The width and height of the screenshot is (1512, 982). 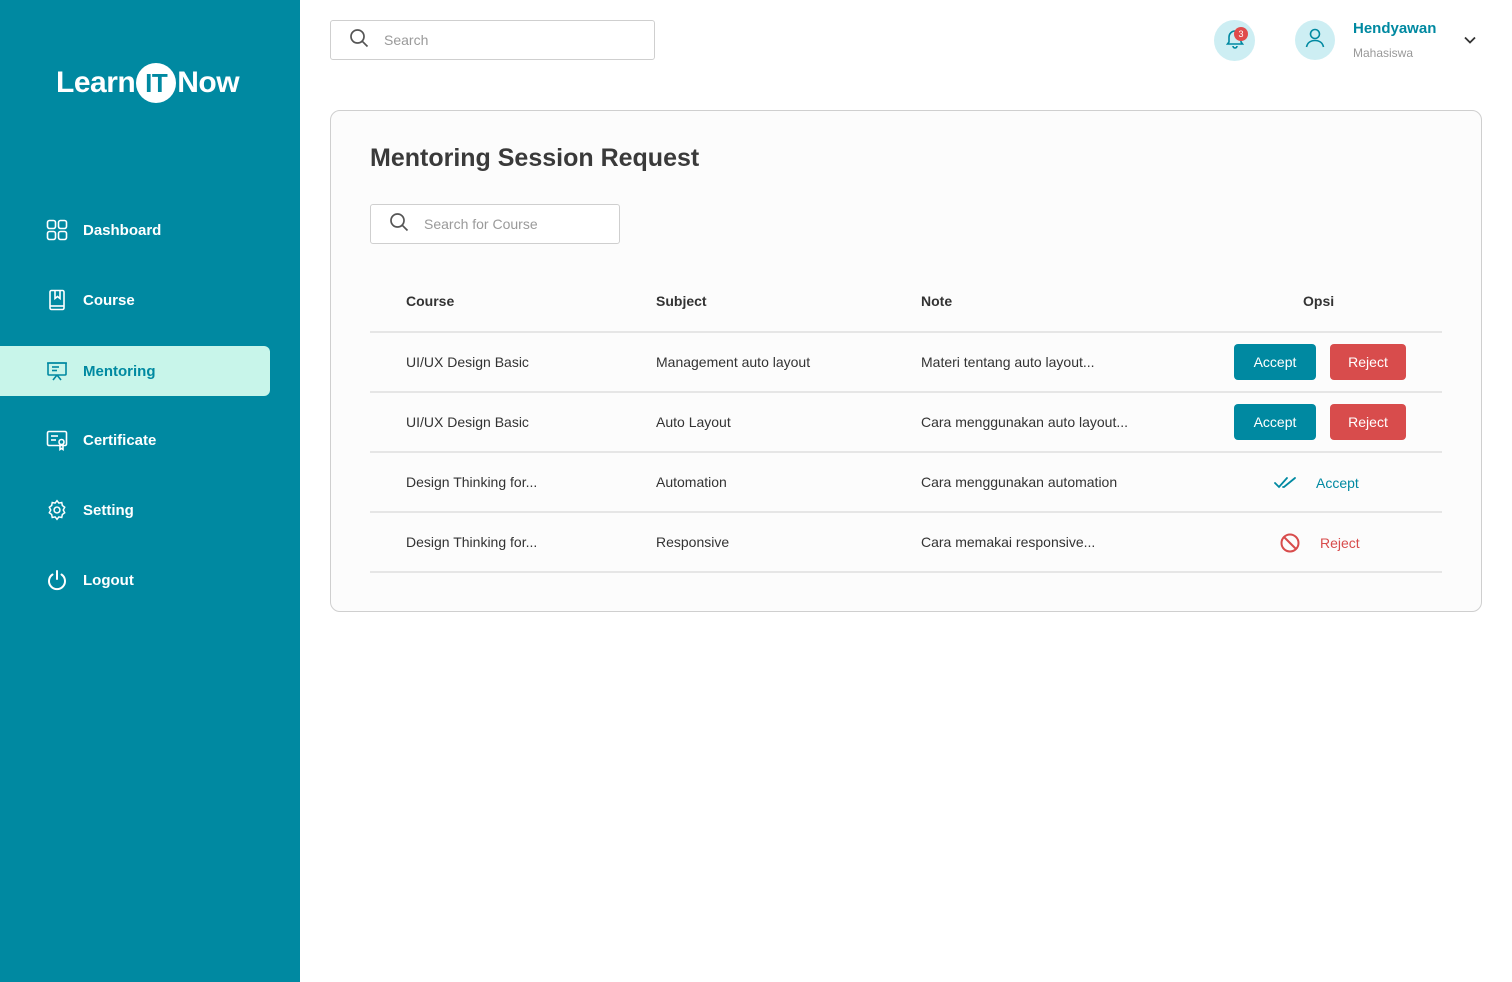 What do you see at coordinates (156, 83) in the screenshot?
I see `logo-badge-it: IT` at bounding box center [156, 83].